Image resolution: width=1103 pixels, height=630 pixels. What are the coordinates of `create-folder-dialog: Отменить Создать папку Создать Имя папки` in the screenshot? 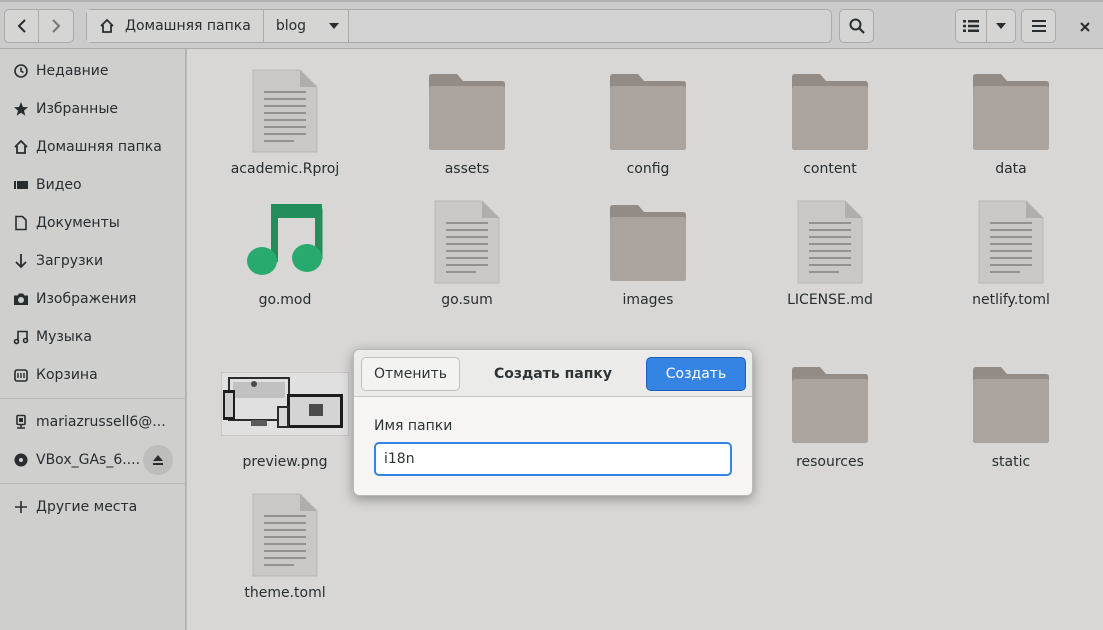 It's located at (553, 422).